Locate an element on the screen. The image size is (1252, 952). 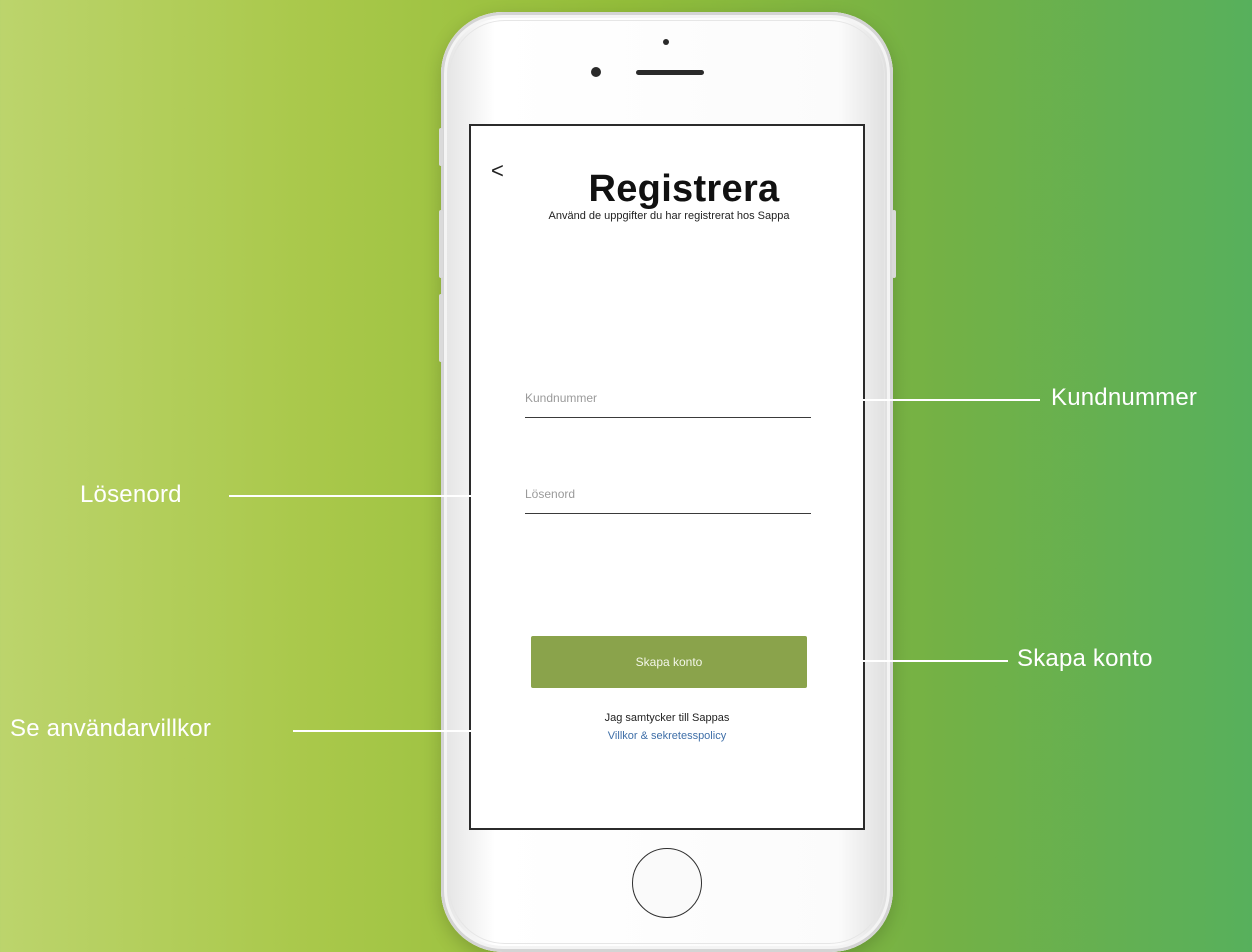
terms-link: Villkor & sekretesspolicy is located at coordinates (667, 736).